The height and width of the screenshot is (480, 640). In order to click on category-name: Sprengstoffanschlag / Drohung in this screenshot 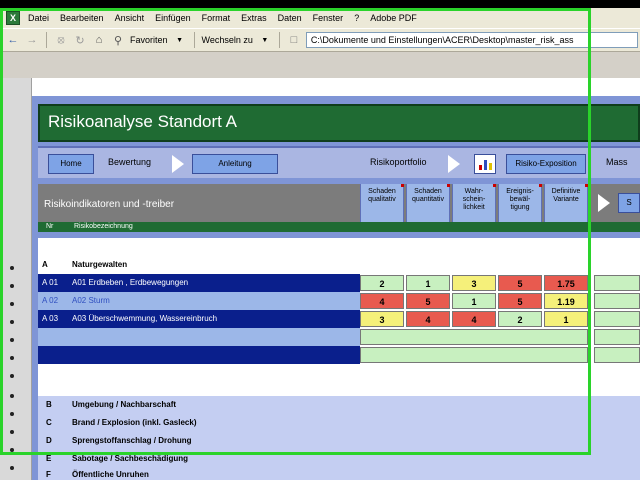, I will do `click(132, 440)`.